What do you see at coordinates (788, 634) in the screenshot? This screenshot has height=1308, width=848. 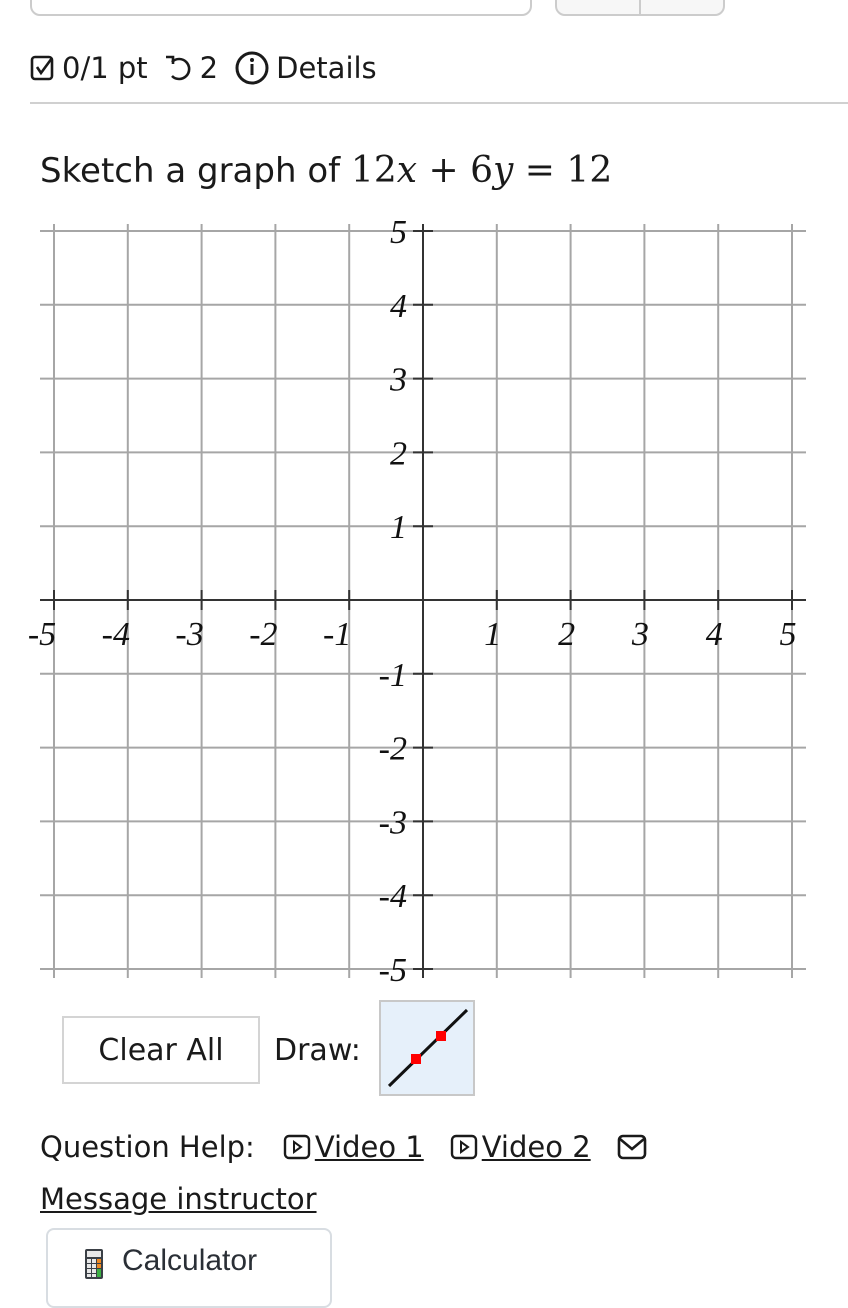 I see `x-tick-label: 5` at bounding box center [788, 634].